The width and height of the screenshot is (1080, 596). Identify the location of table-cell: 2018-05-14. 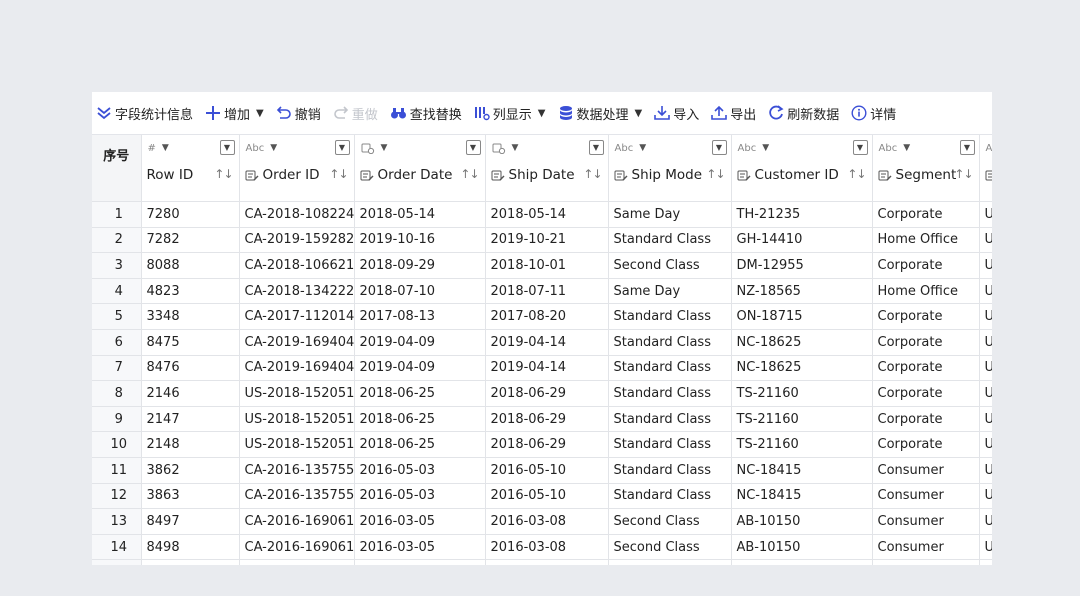
(420, 214).